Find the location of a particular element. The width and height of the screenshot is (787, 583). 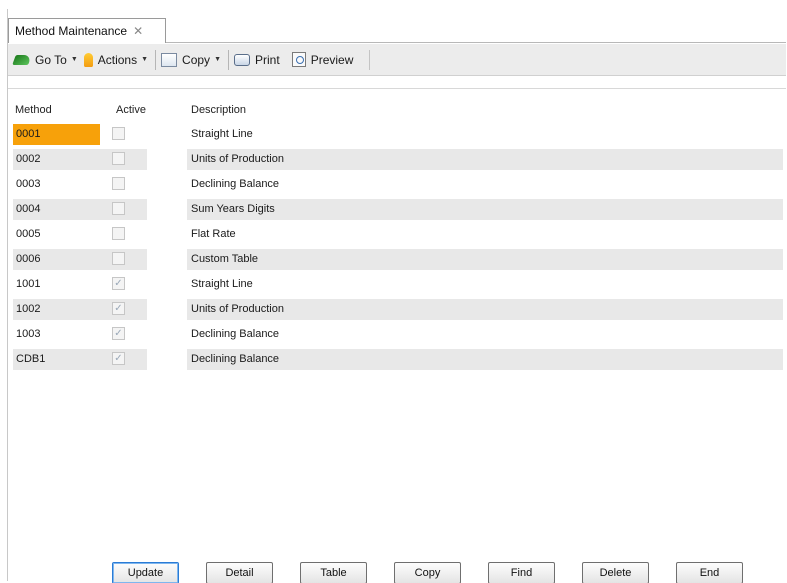

actions-label: Actions is located at coordinates (117, 59).